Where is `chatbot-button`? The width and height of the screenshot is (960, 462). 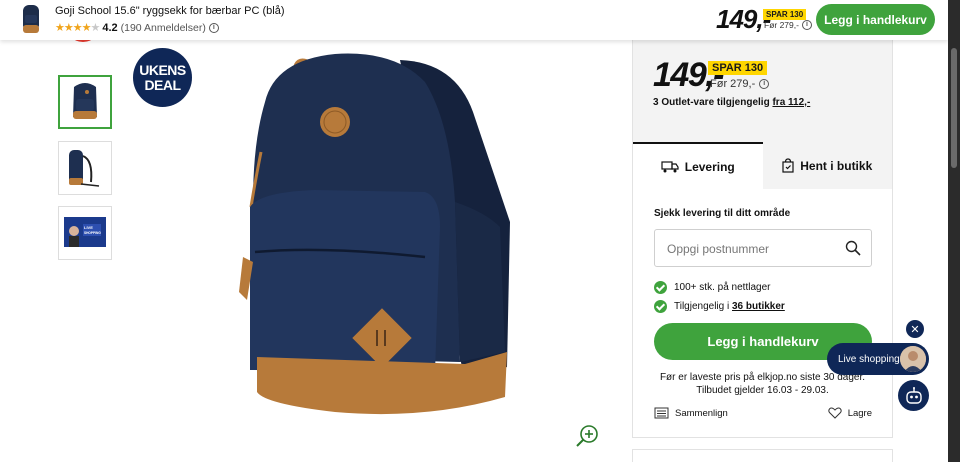
chatbot-button is located at coordinates (913, 395).